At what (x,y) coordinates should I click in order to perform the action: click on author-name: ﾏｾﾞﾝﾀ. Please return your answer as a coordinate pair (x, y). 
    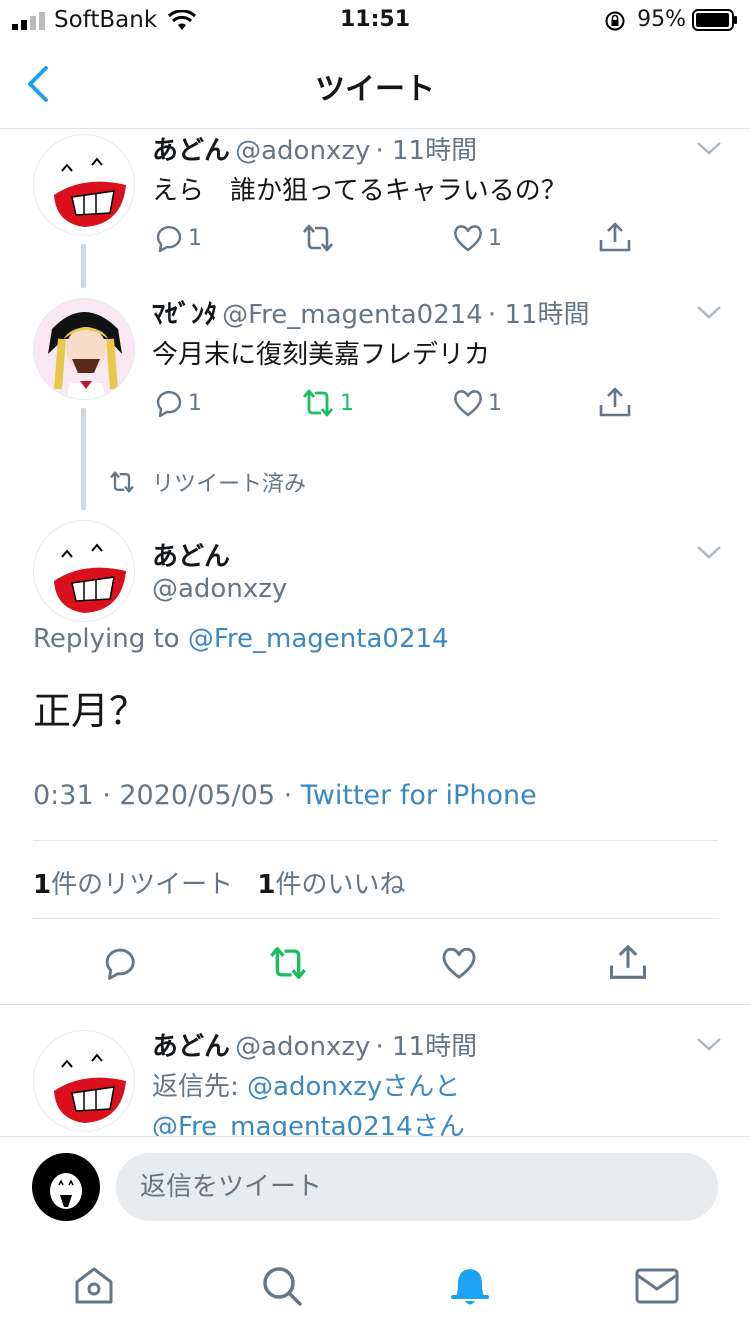
    Looking at the image, I should click on (184, 315).